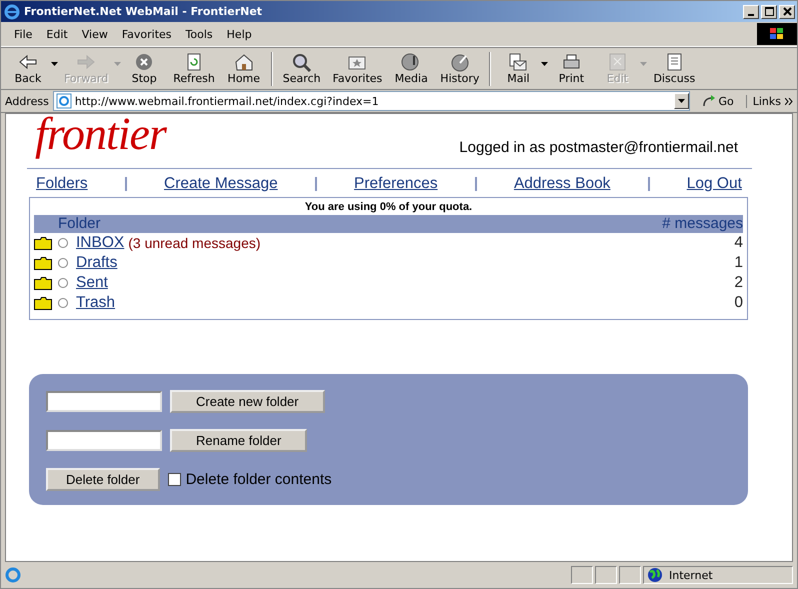 This screenshot has width=798, height=589. I want to click on address-label: Address, so click(27, 101).